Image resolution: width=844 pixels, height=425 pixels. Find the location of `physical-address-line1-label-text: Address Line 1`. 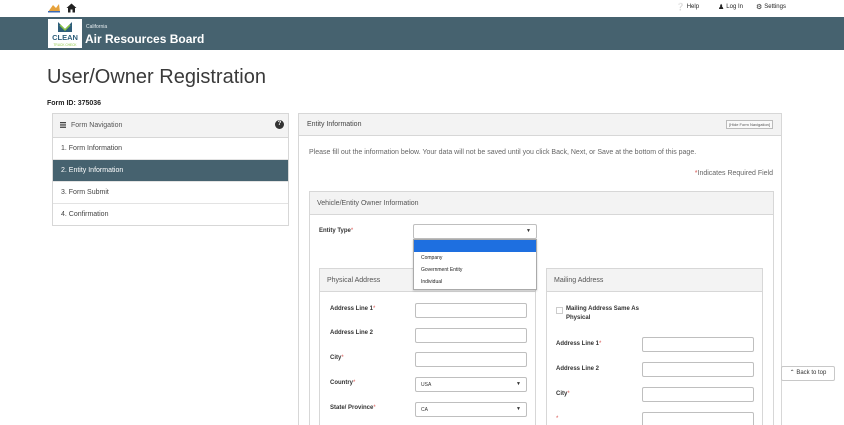

physical-address-line1-label-text: Address Line 1 is located at coordinates (352, 309).